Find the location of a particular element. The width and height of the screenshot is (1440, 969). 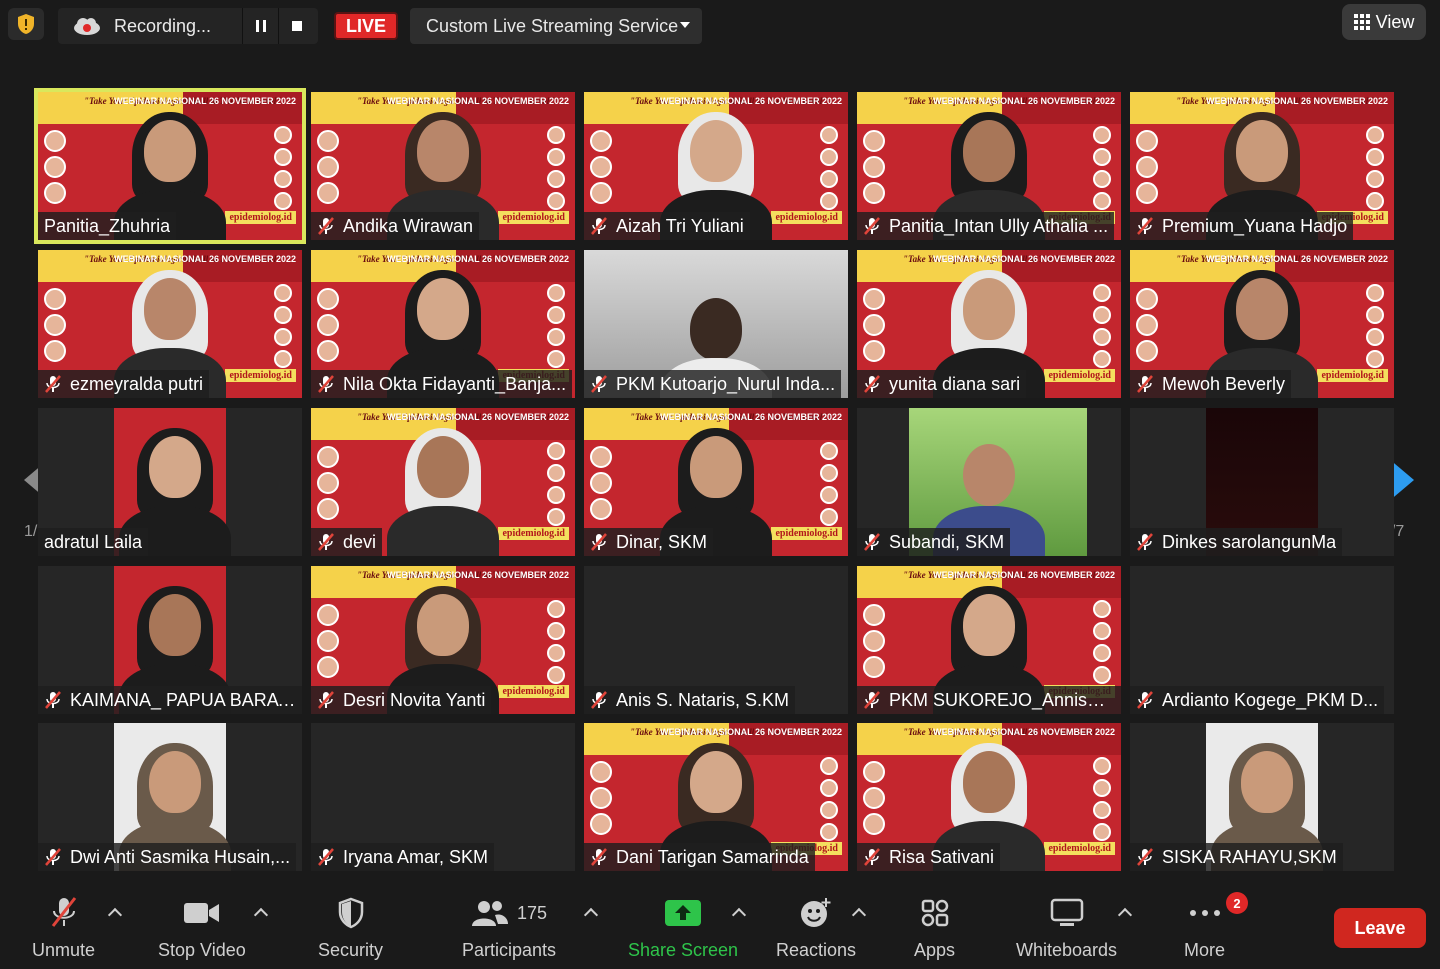

pause-recording-button is located at coordinates (260, 26).